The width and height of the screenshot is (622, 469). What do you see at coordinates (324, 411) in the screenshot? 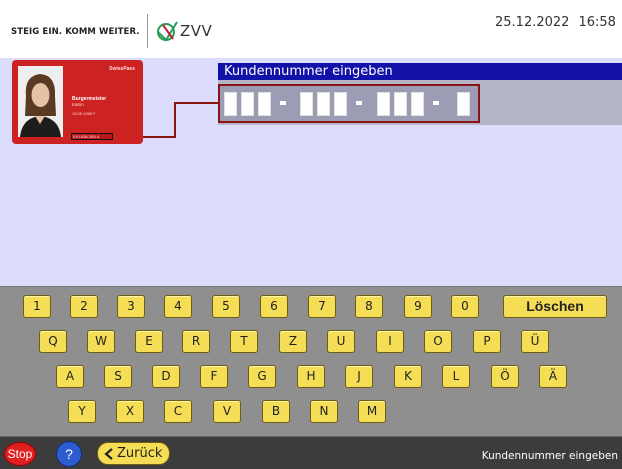
I see `key-n: N` at bounding box center [324, 411].